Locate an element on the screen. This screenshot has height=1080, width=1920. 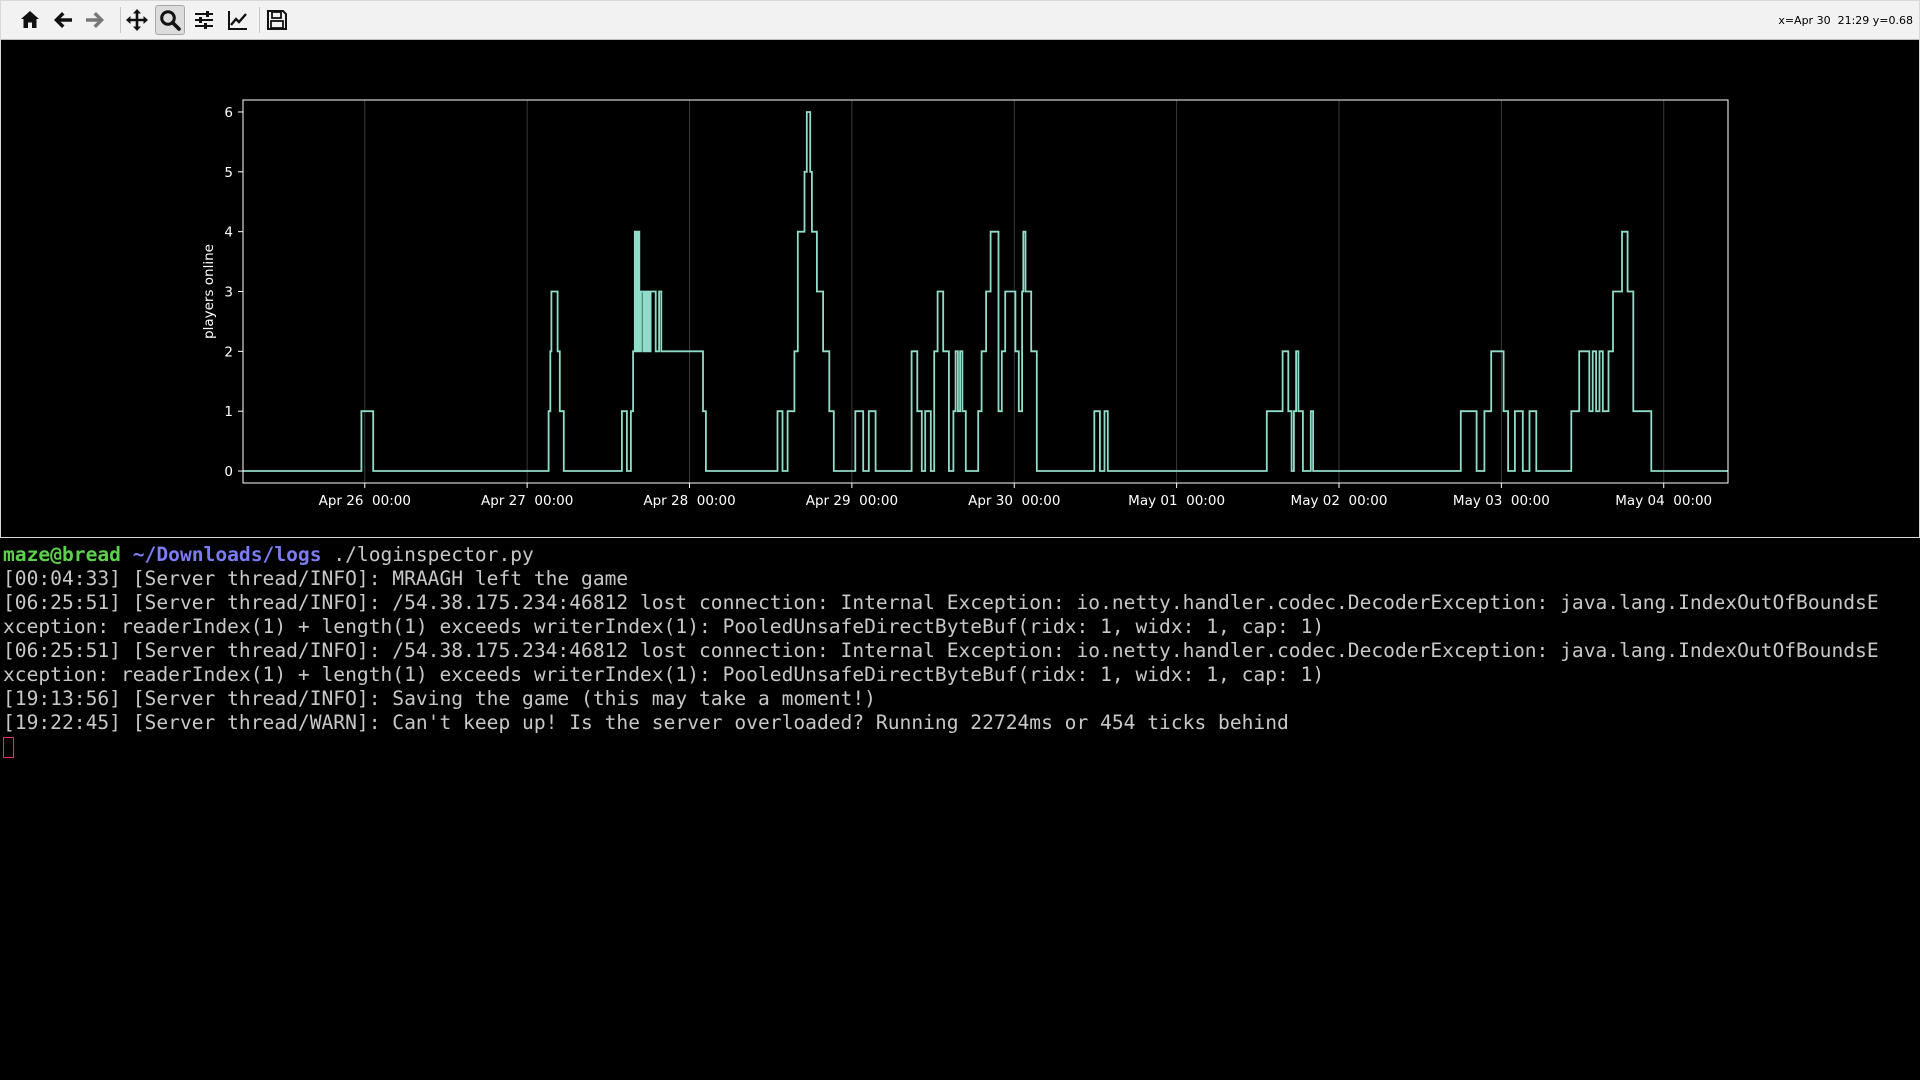
floppy-disk-icon is located at coordinates (277, 20).